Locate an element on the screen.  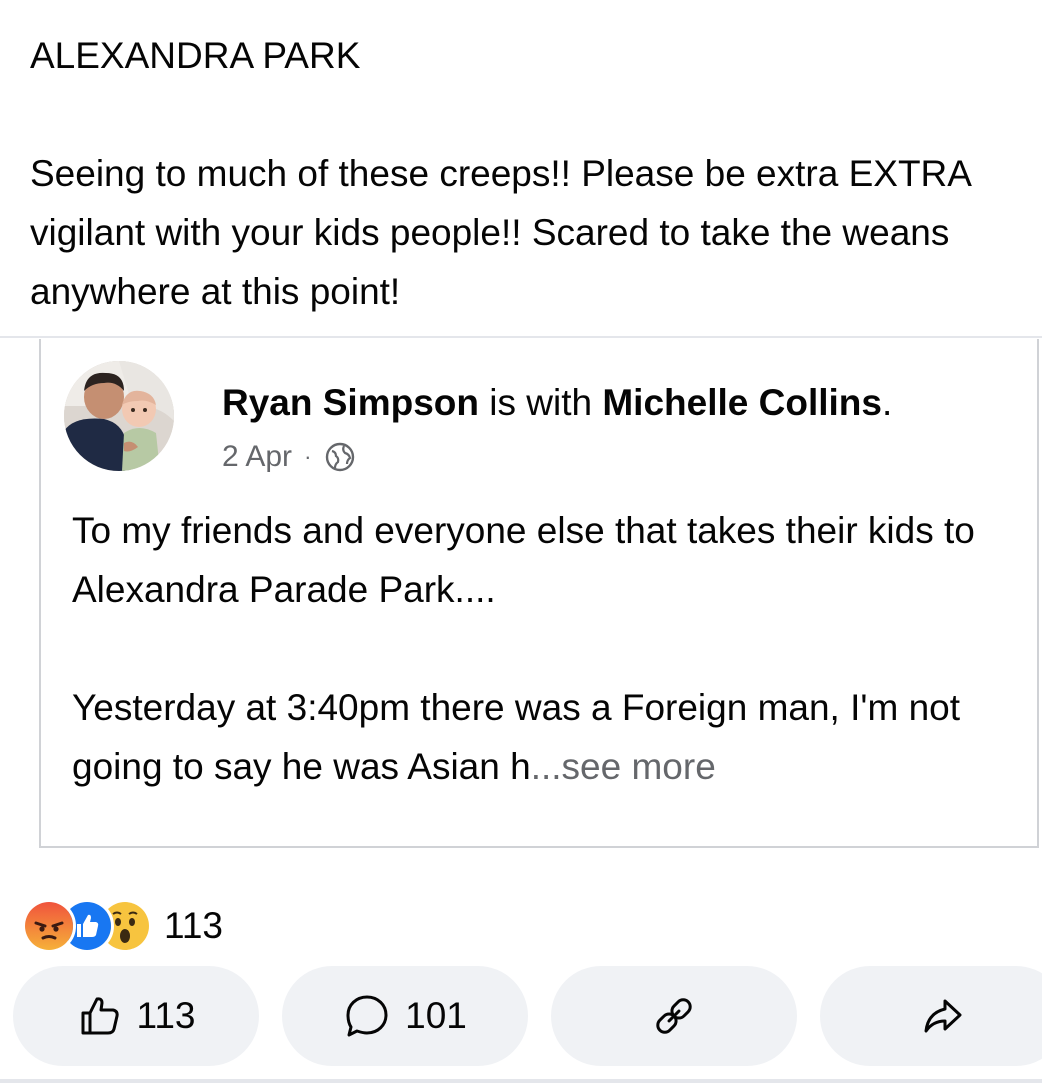
link-icon is located at coordinates (674, 1016).